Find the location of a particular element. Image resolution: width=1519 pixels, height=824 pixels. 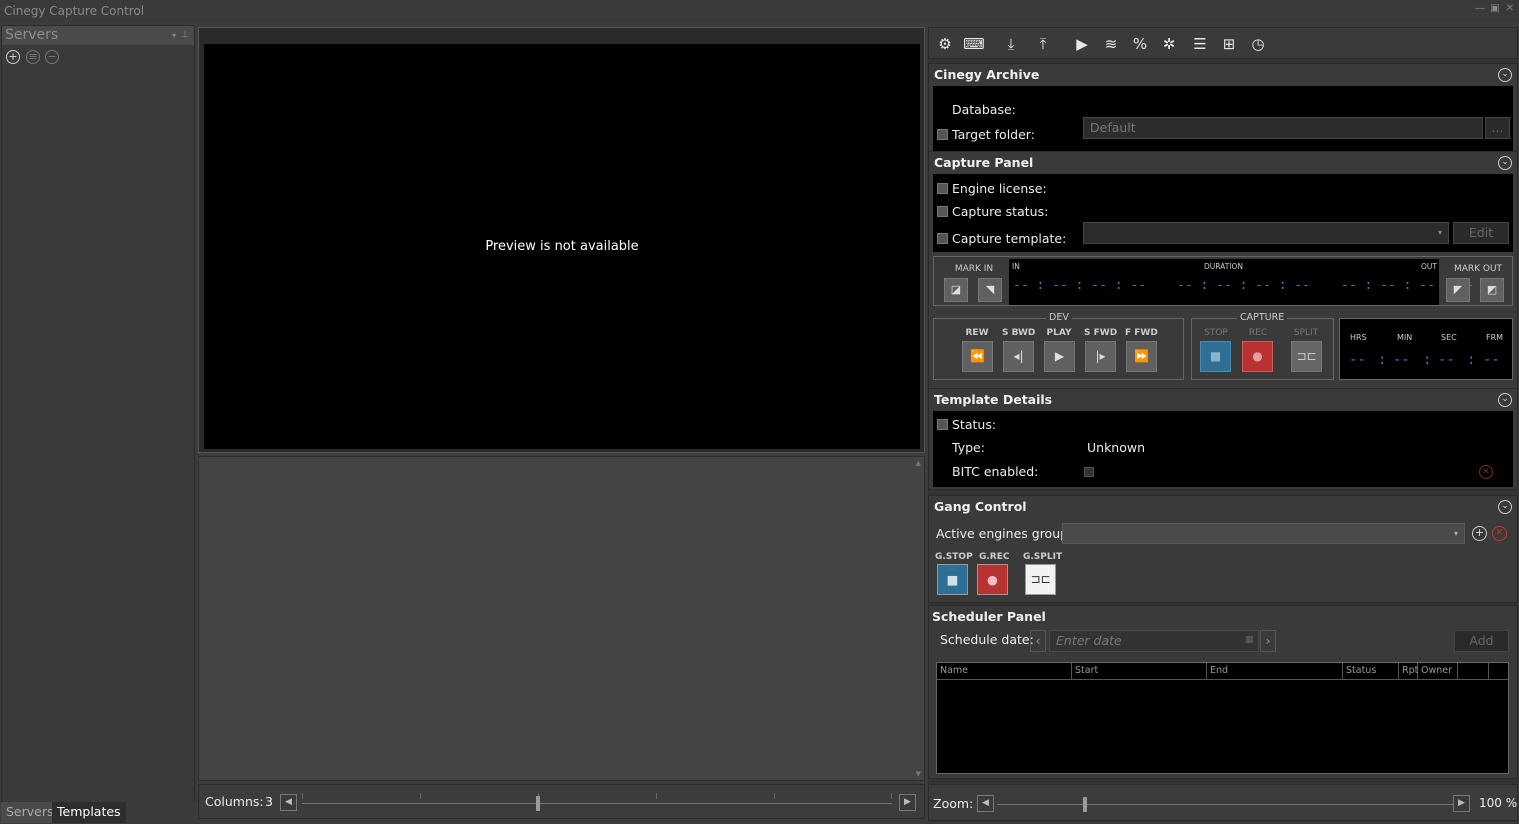

columns-decrease-icon: ◀ is located at coordinates (288, 802).